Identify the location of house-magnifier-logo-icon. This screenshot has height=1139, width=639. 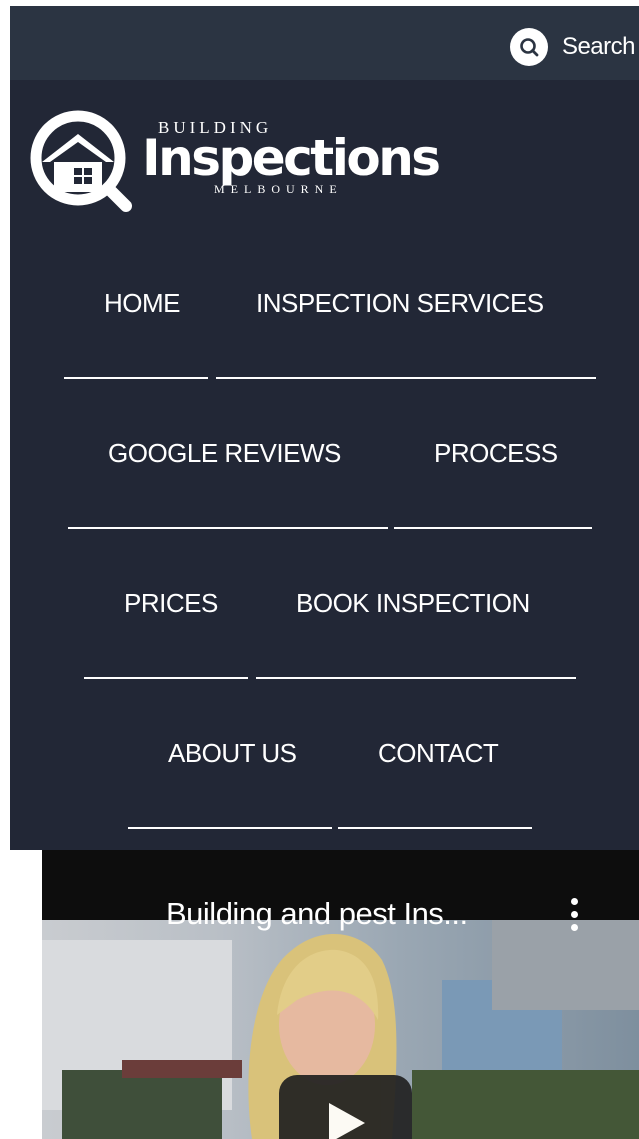
(81, 161).